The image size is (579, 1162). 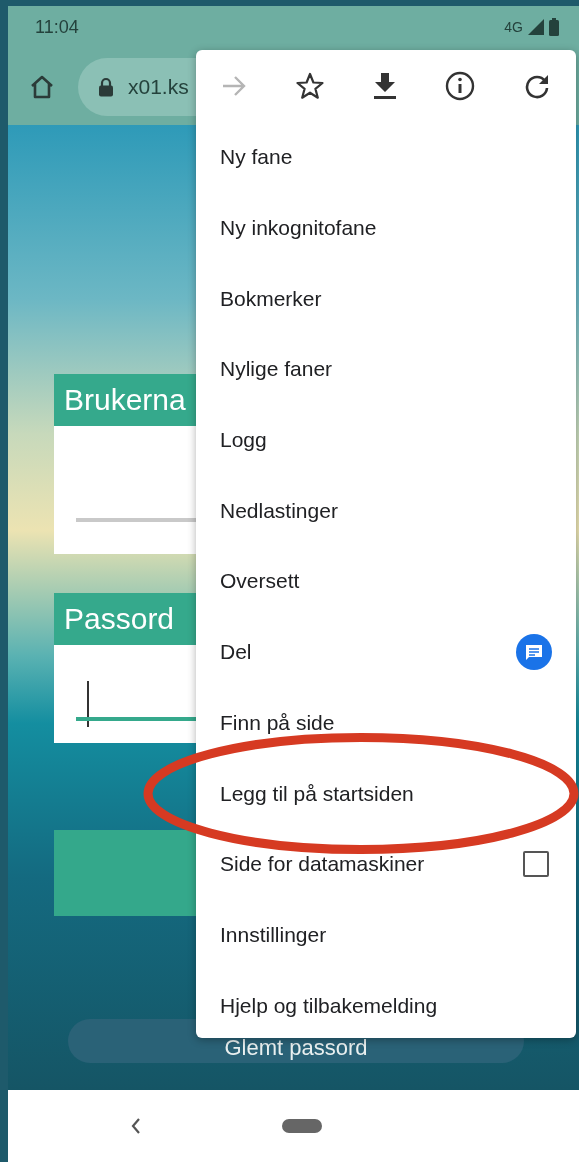 What do you see at coordinates (119, 619) in the screenshot?
I see `field-label: Passord` at bounding box center [119, 619].